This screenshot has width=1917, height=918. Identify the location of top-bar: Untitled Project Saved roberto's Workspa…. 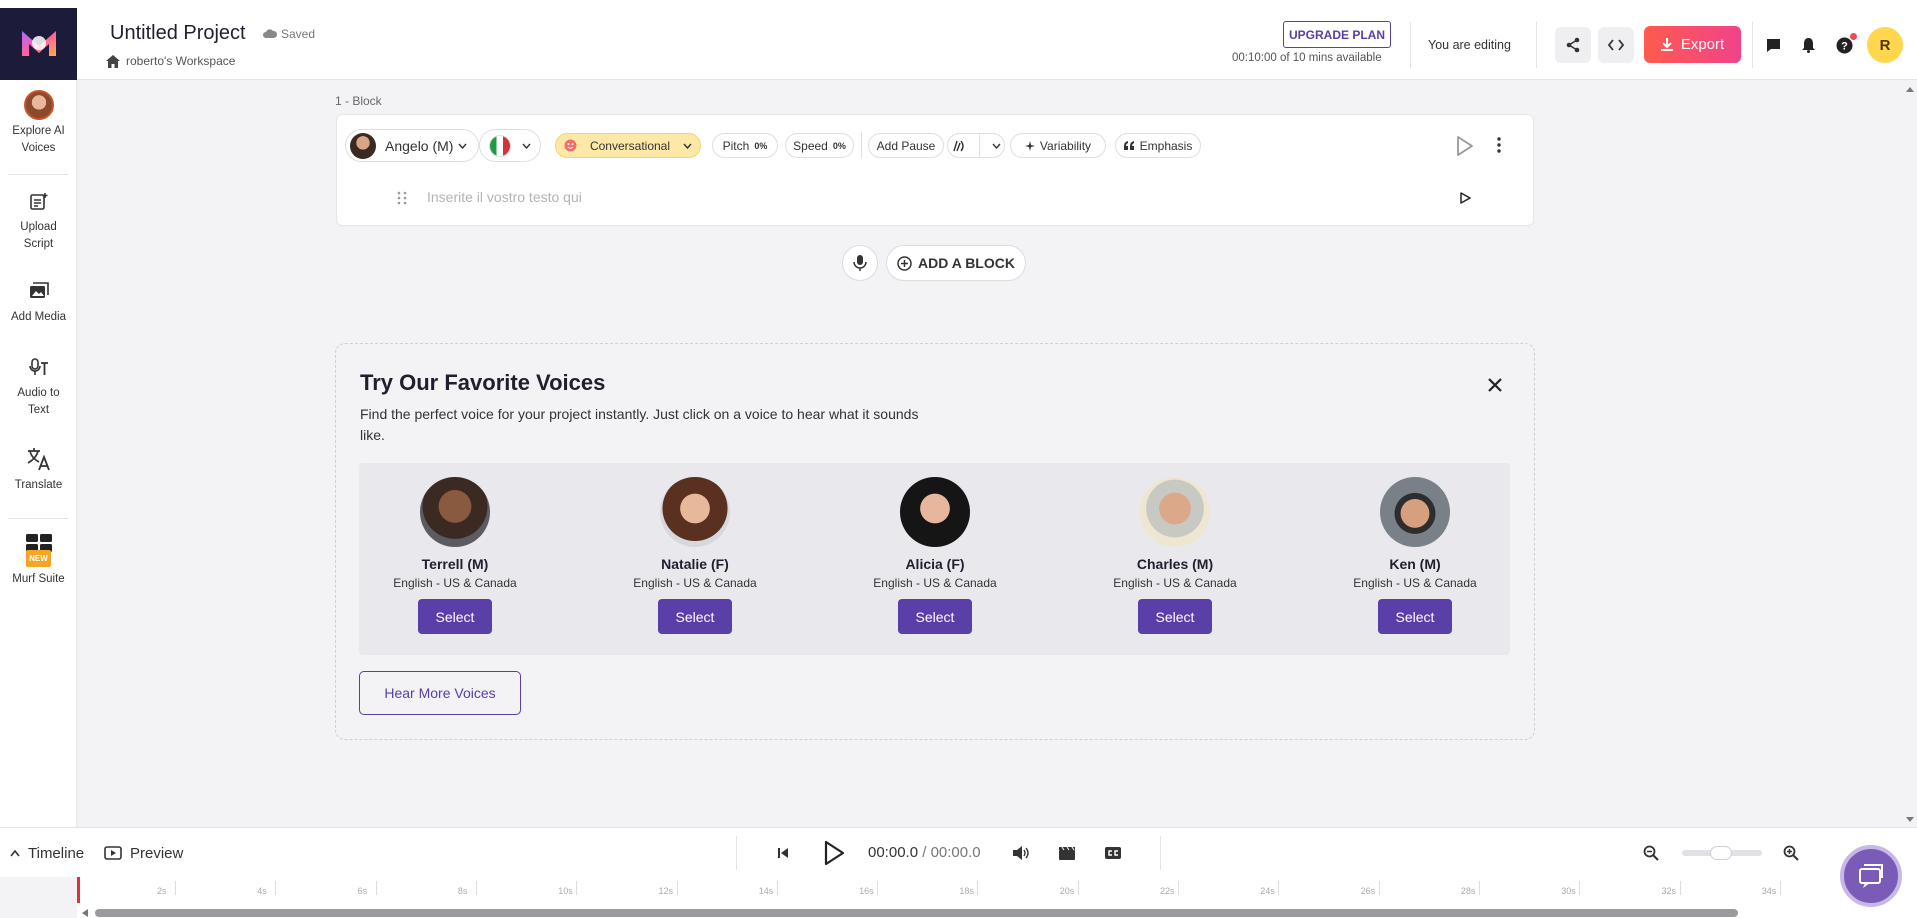
(958, 40).